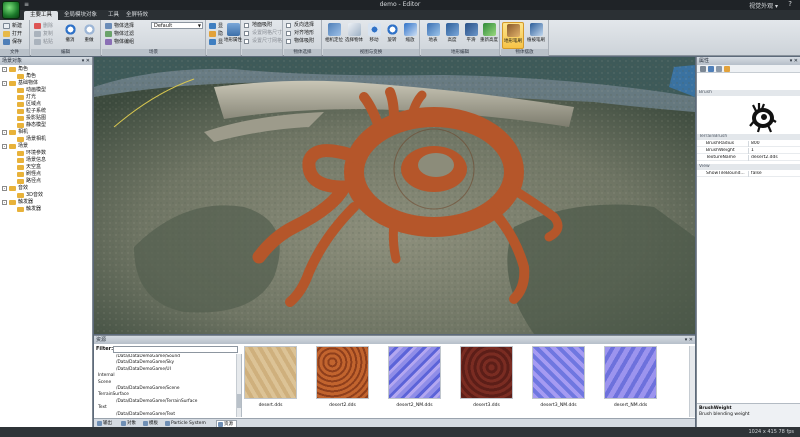  Describe the element at coordinates (748, 167) in the screenshot. I see `category-view: View` at that location.